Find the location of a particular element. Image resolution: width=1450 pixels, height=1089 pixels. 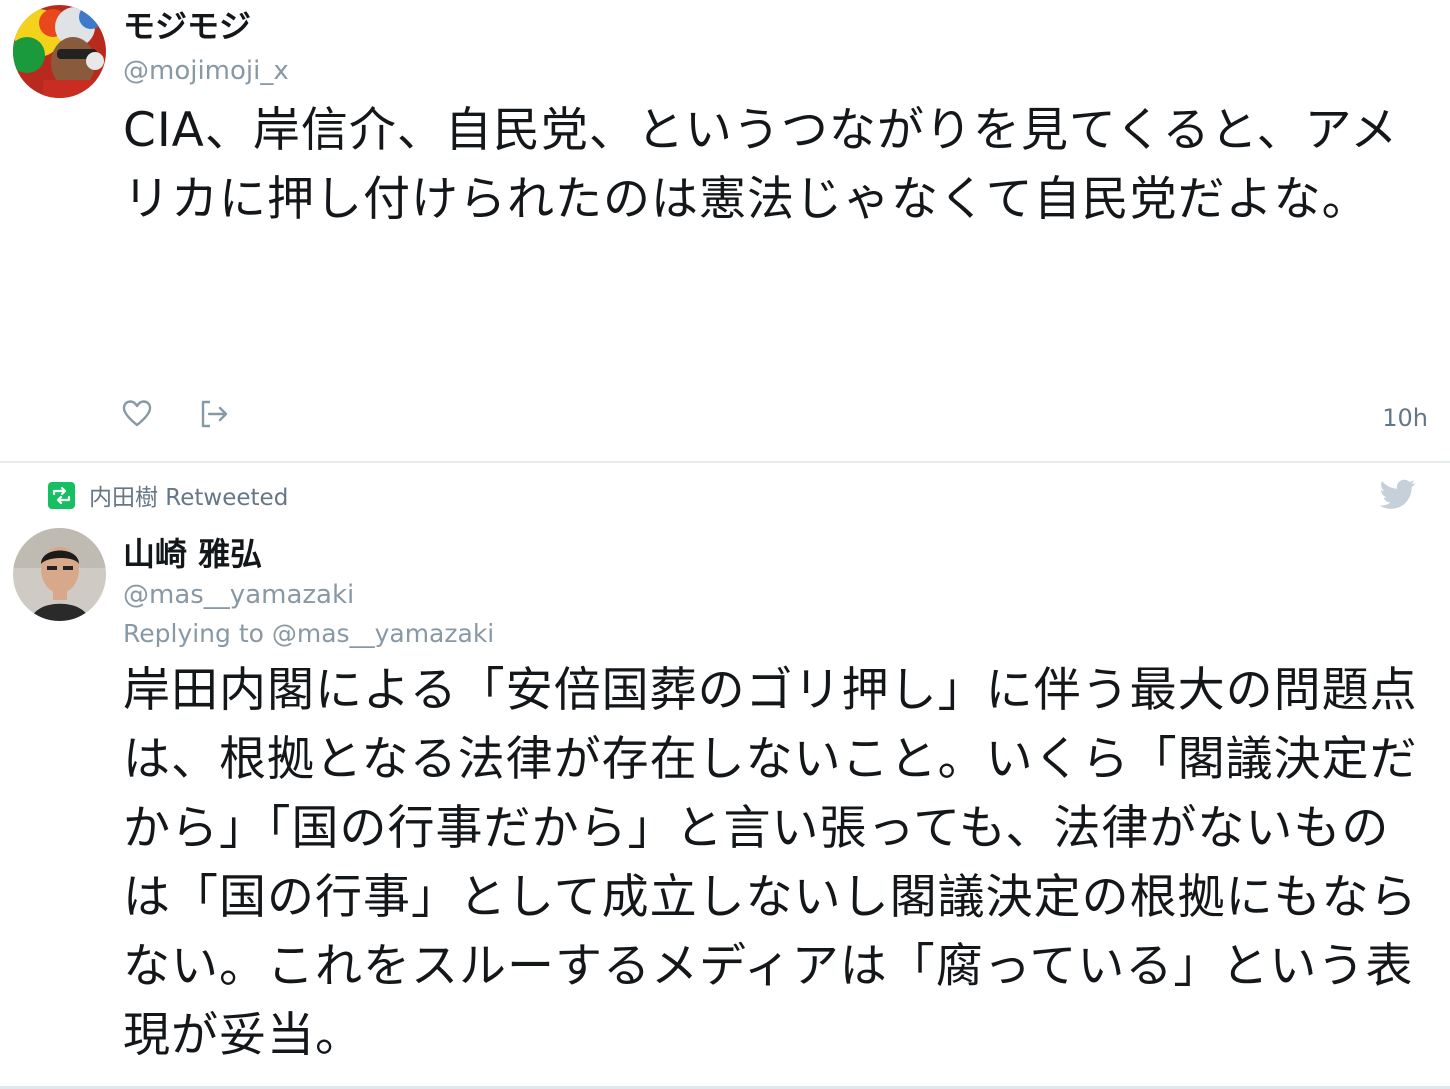

display-name: モジモジ is located at coordinates (187, 26).